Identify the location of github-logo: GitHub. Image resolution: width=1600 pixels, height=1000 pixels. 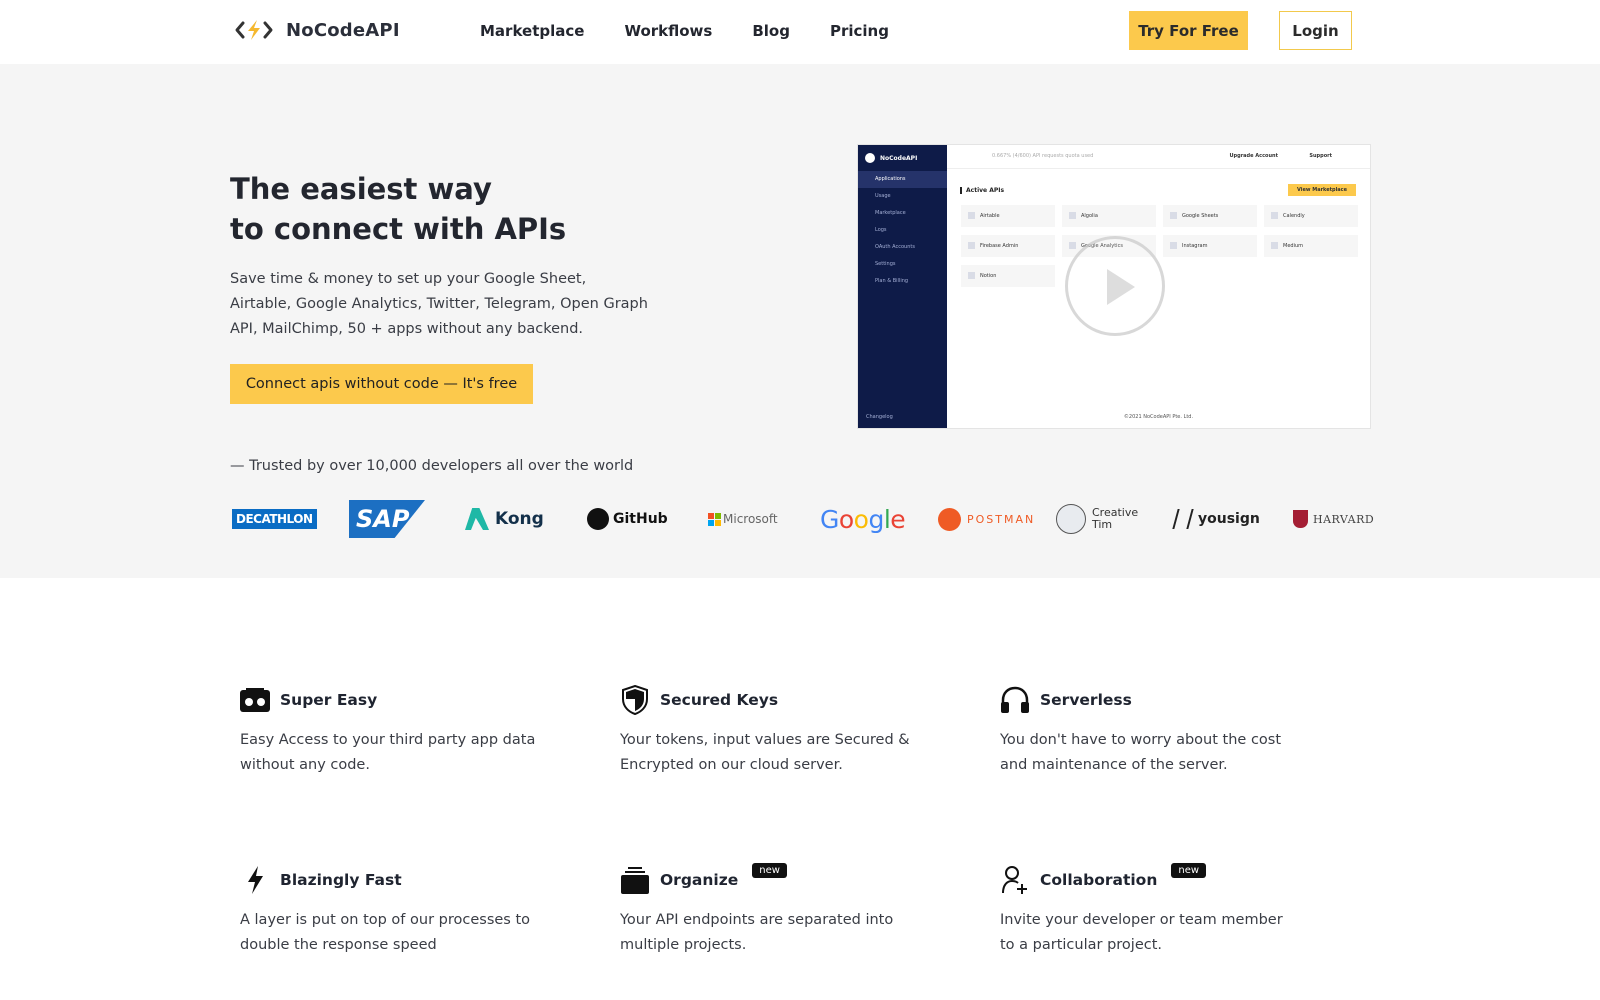
(627, 519).